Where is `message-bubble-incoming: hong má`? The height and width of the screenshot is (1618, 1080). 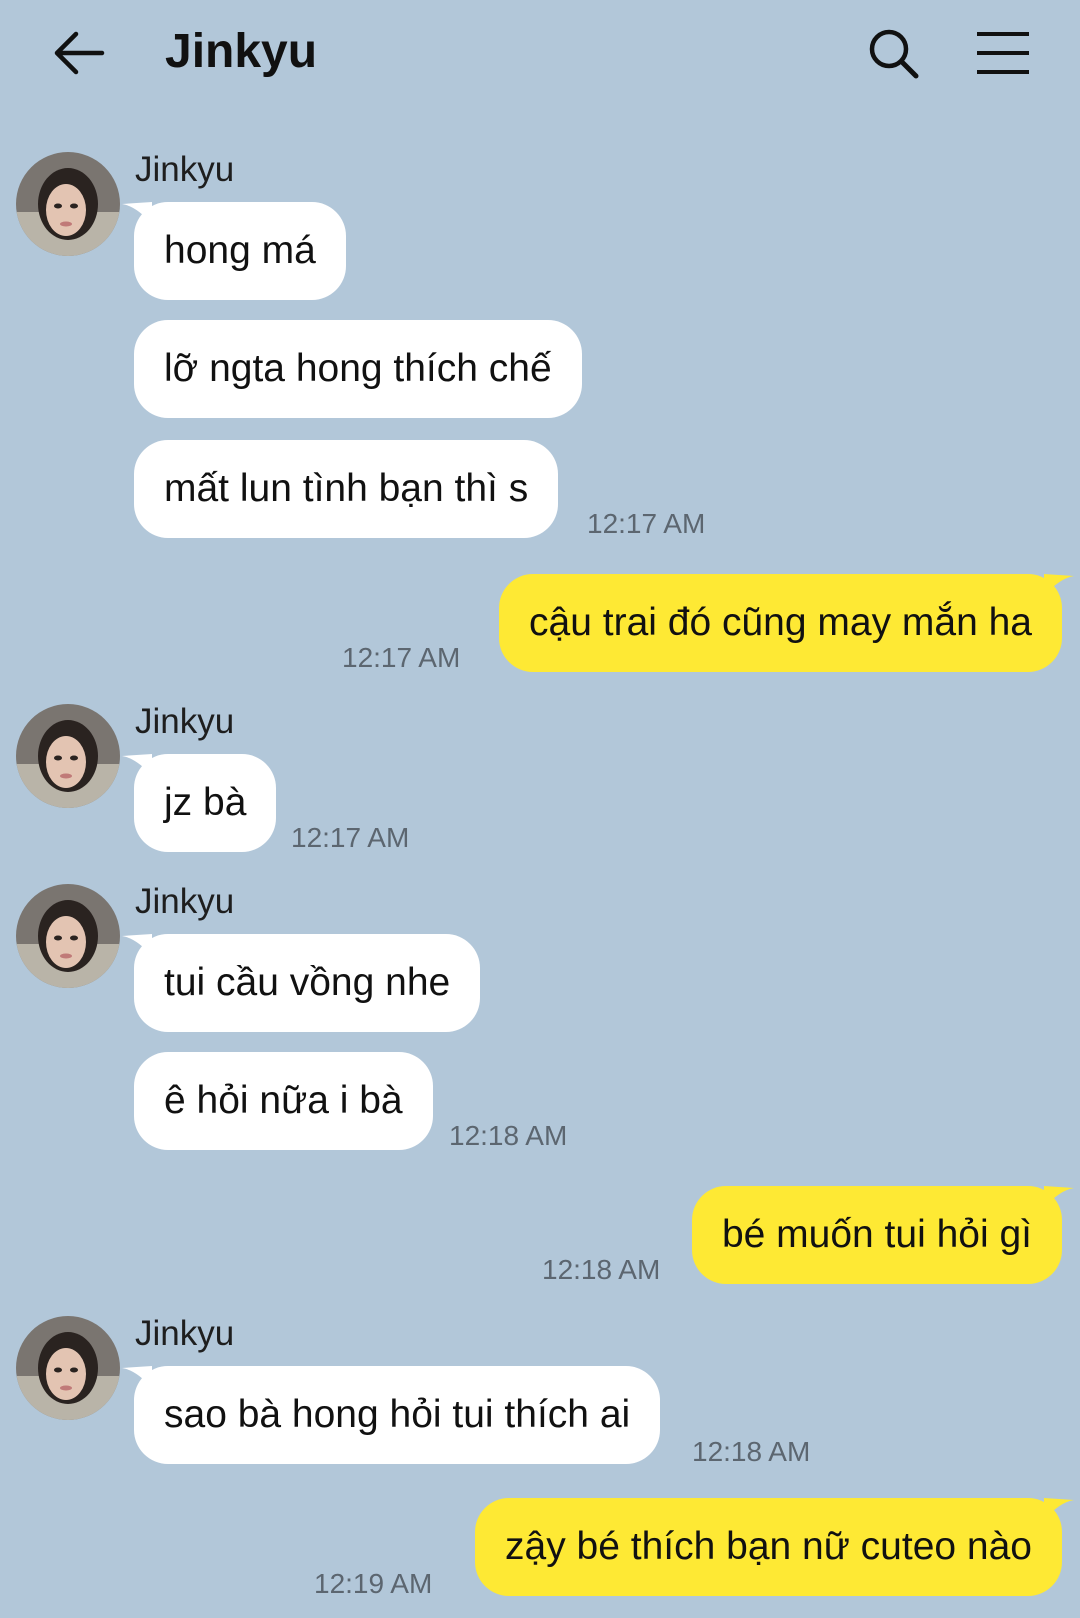
message-bubble-incoming: hong má is located at coordinates (234, 251).